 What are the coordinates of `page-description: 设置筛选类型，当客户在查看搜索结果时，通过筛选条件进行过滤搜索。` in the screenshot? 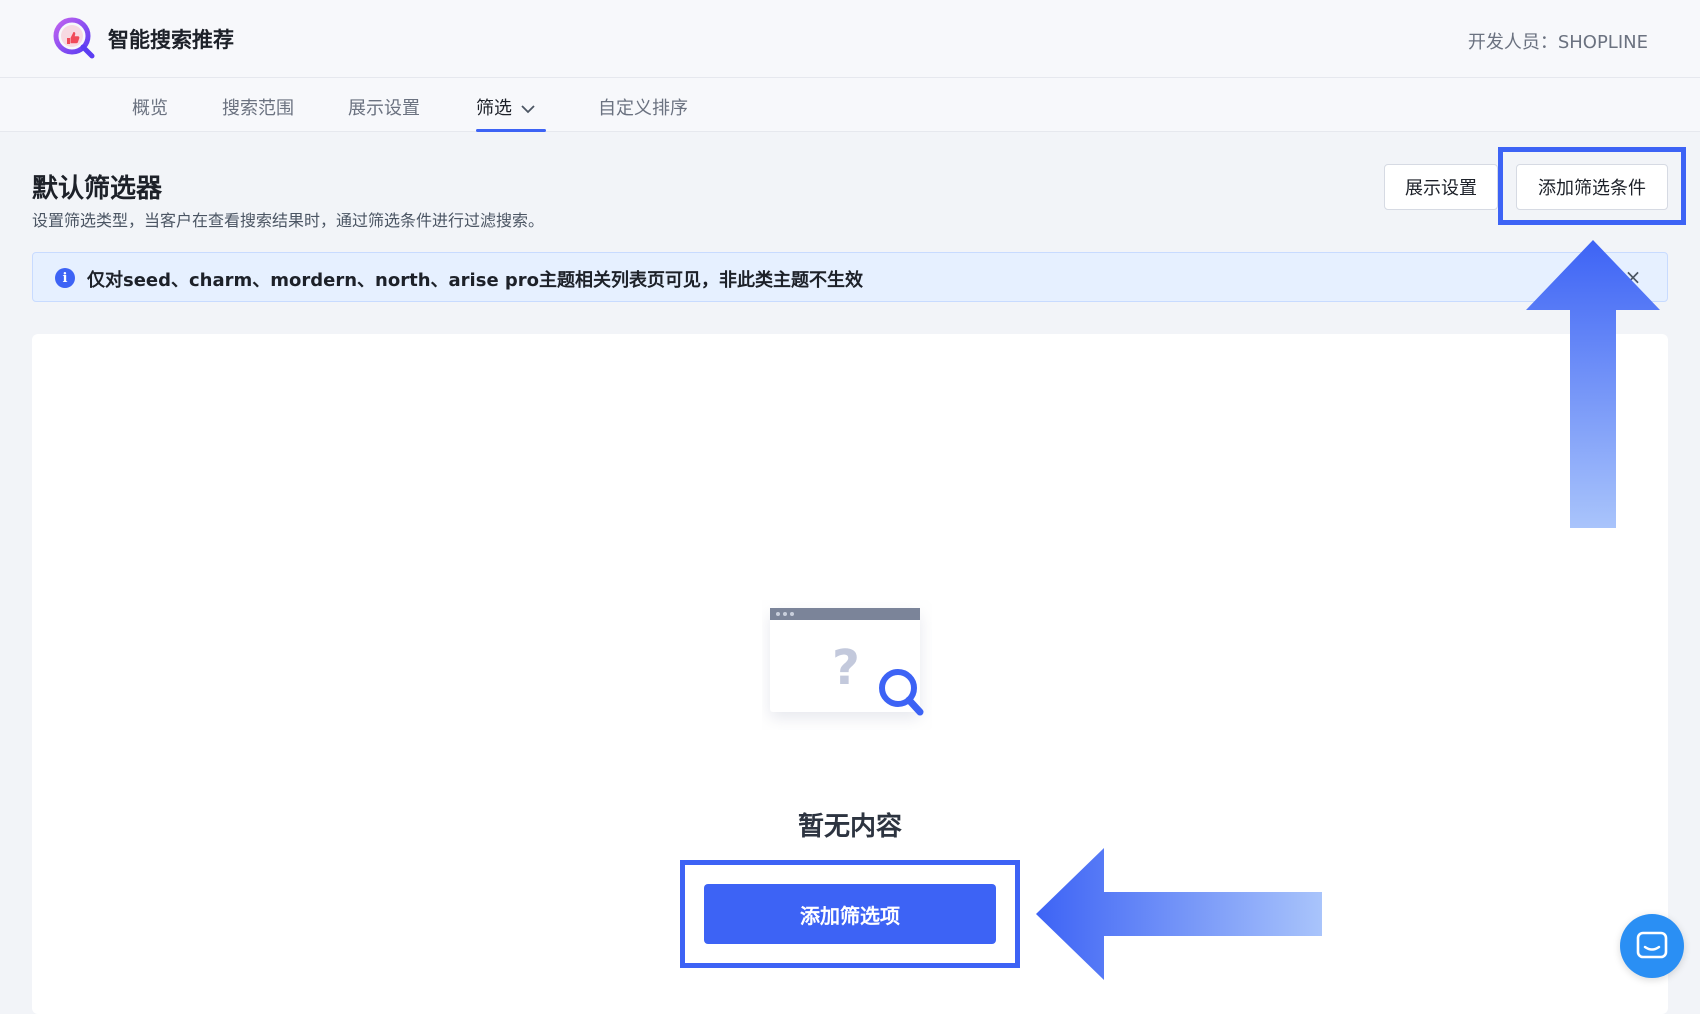 It's located at (288, 220).